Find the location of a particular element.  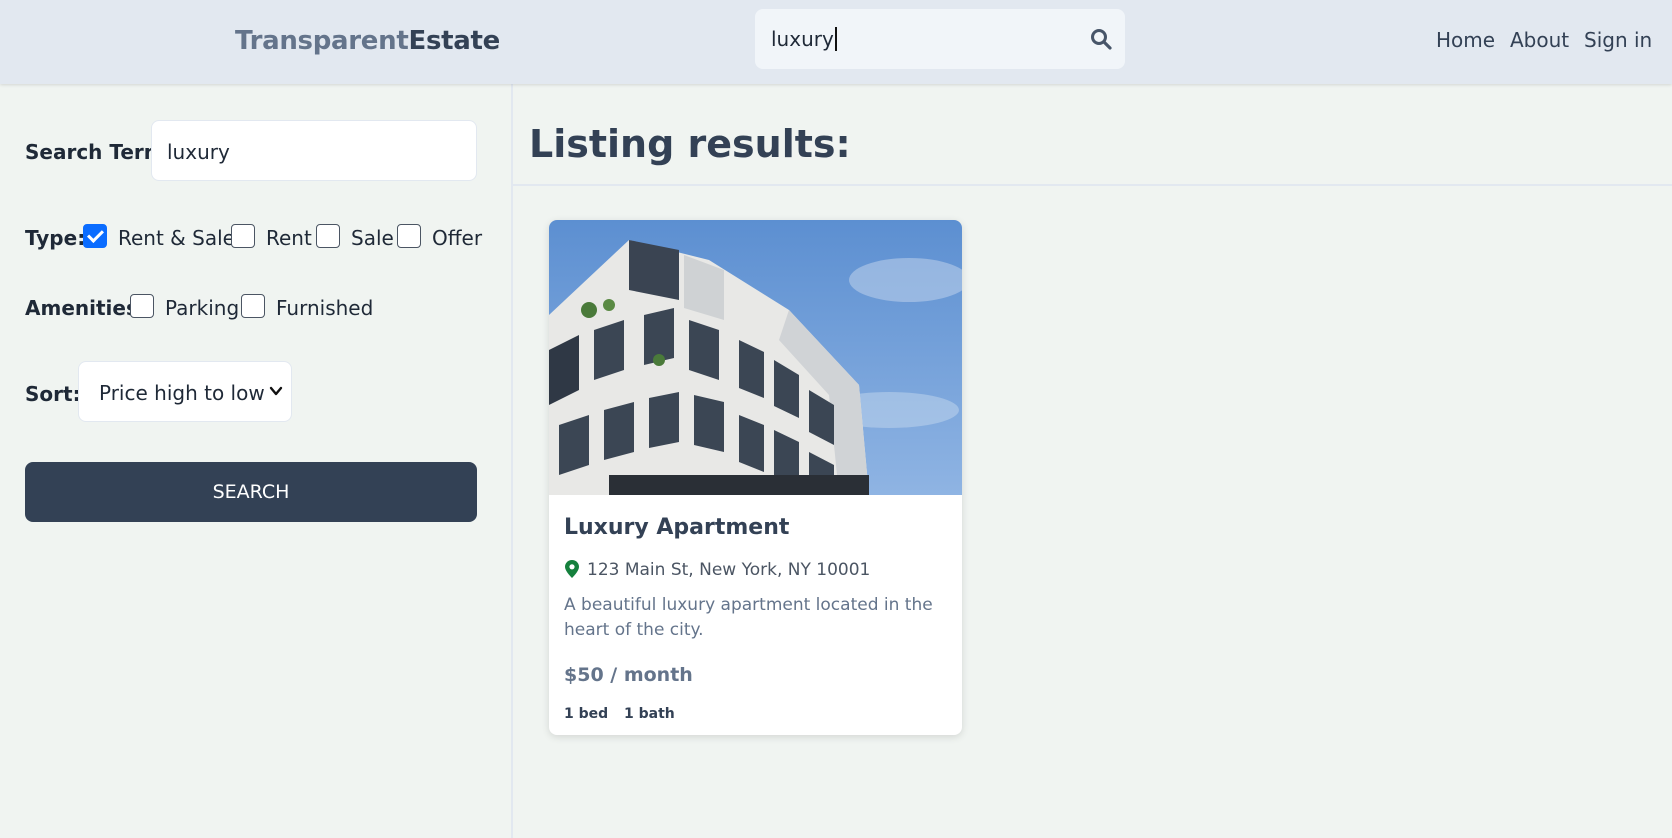

checkbox-offer is located at coordinates (409, 236).